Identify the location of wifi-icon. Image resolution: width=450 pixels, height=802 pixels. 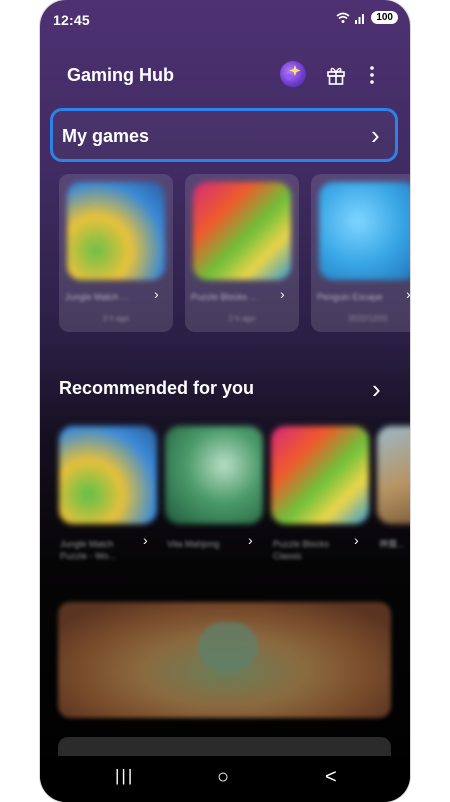
(343, 17).